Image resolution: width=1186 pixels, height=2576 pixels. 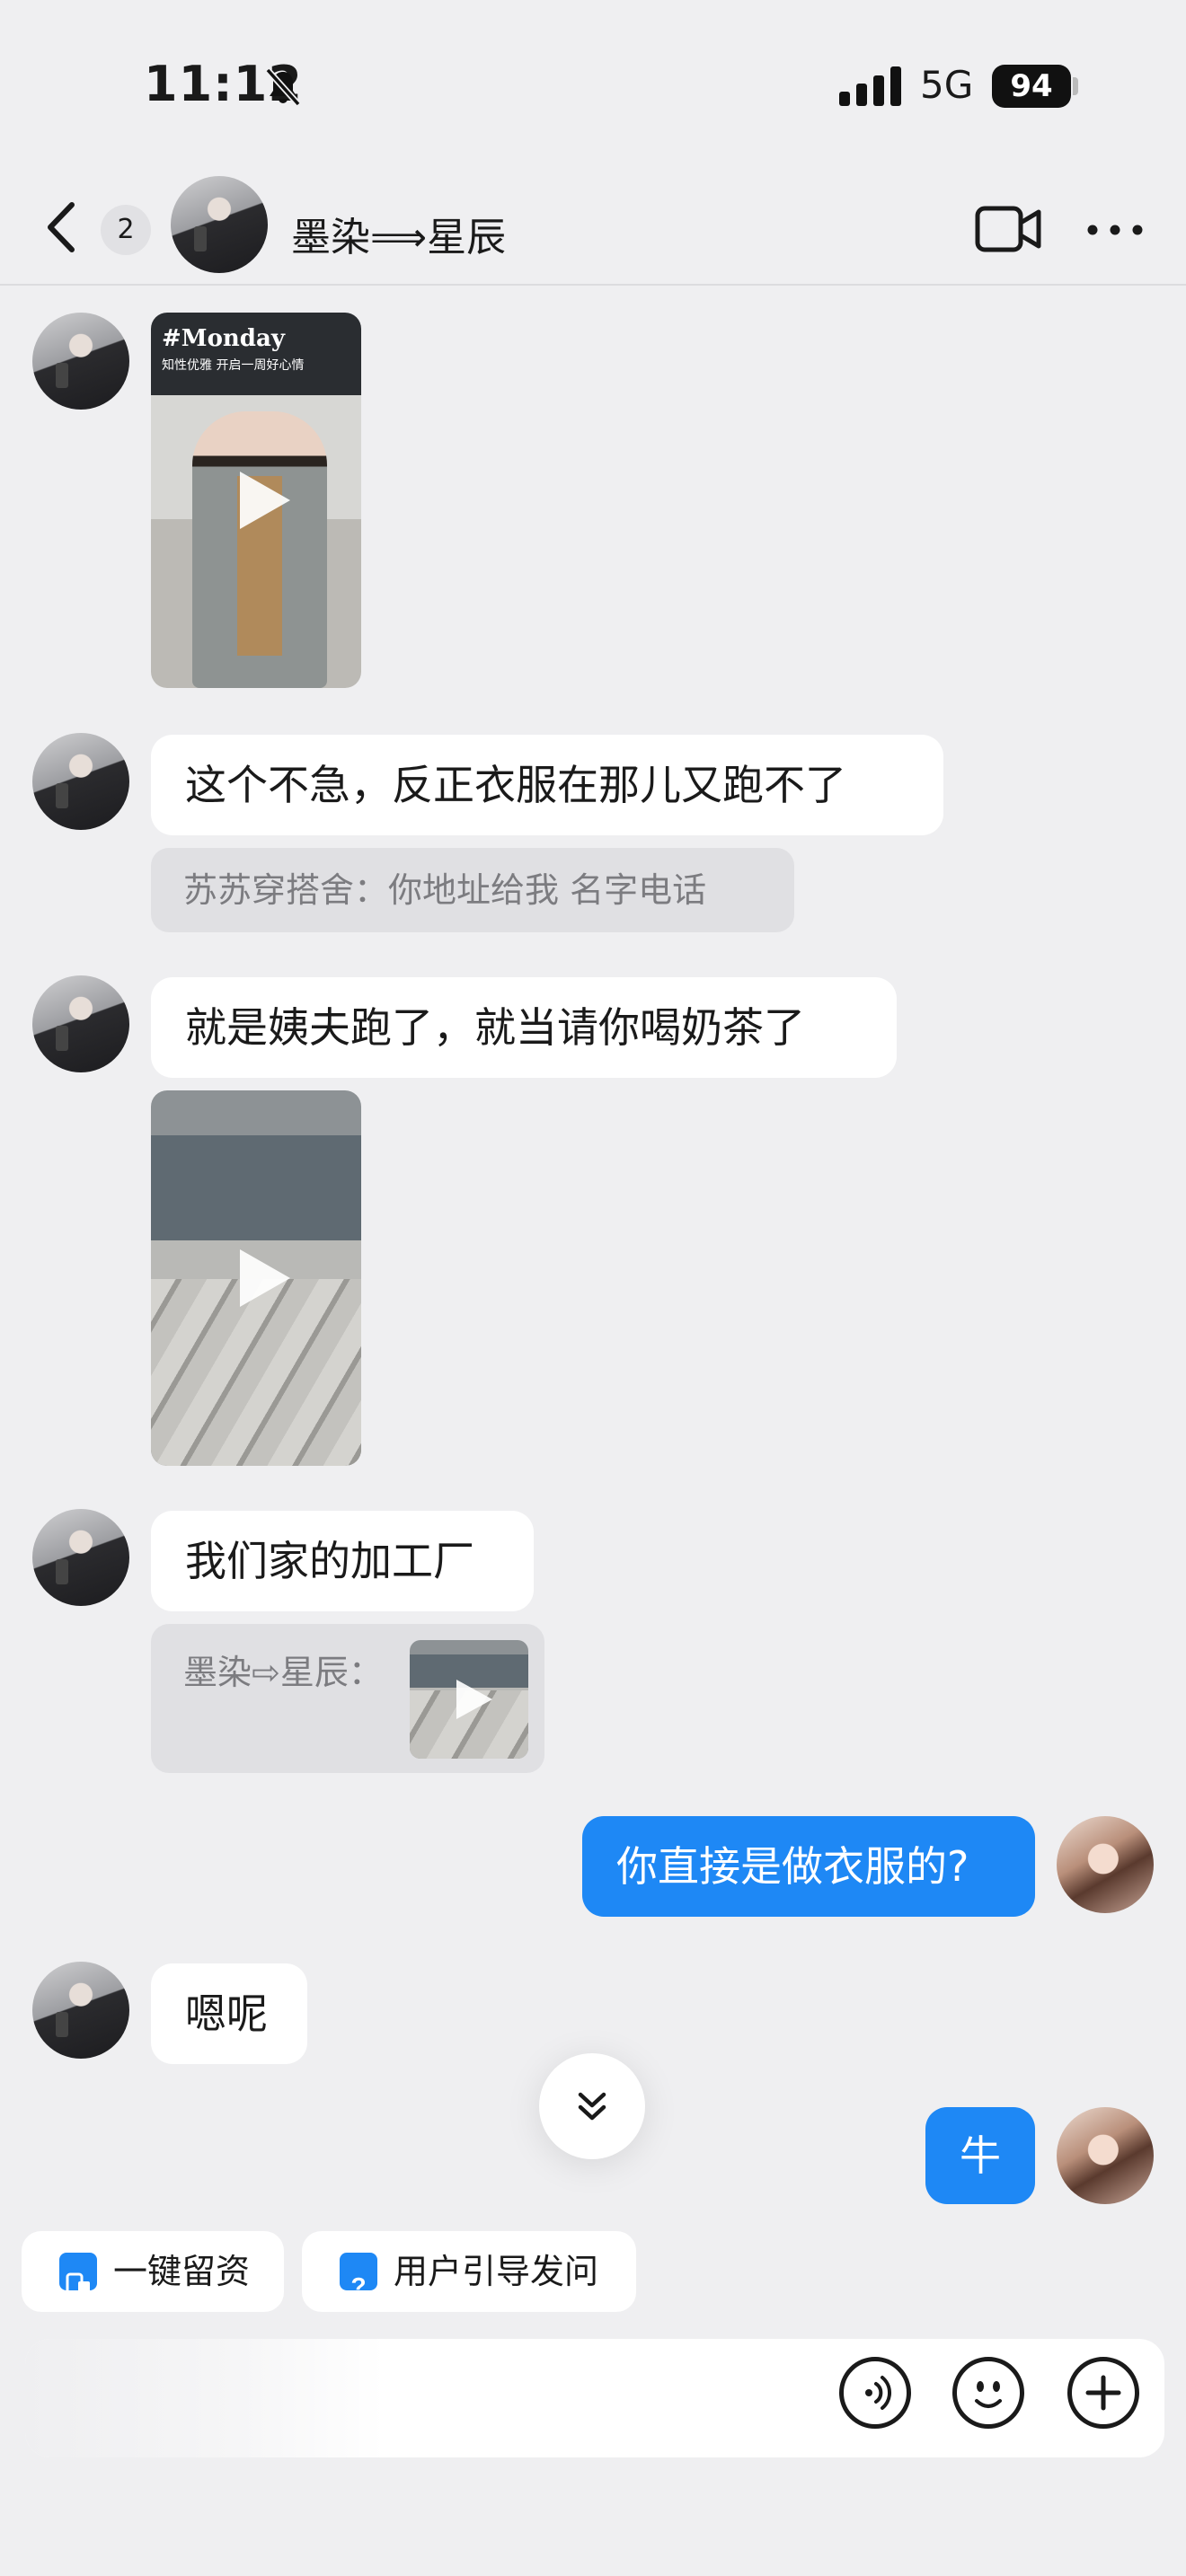 What do you see at coordinates (870, 86) in the screenshot?
I see `signal-icon` at bounding box center [870, 86].